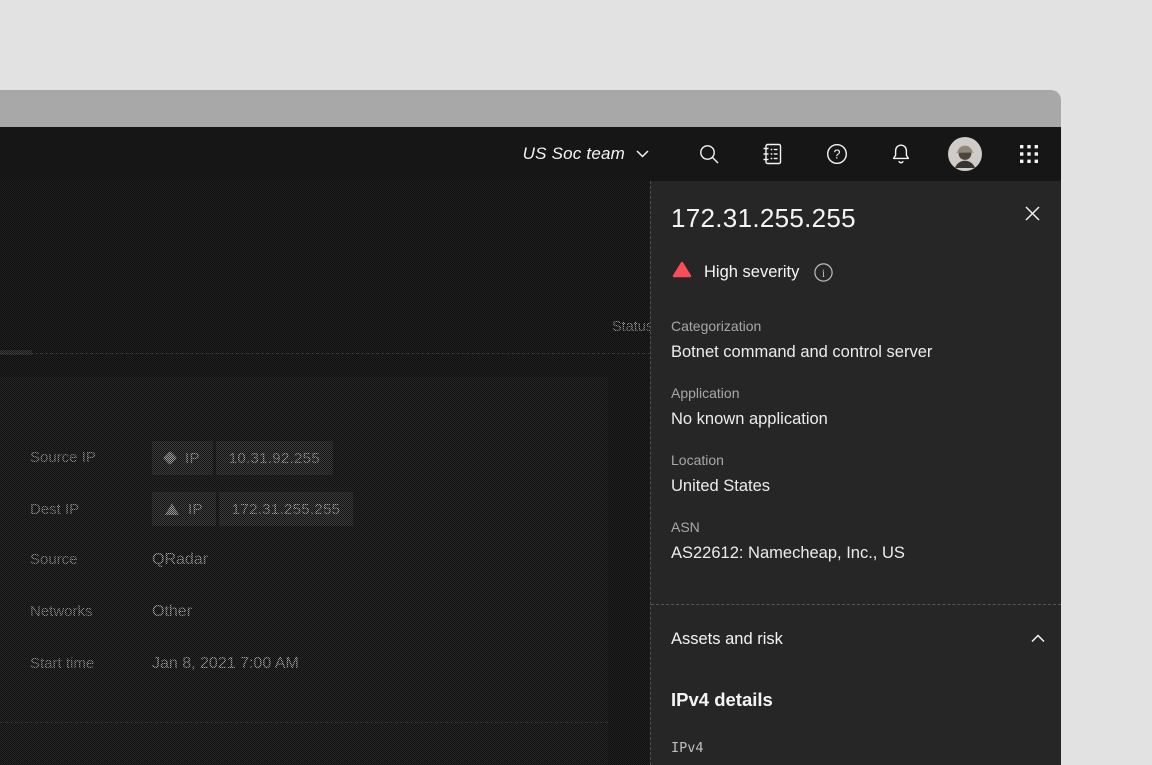  I want to click on severity-info-button: i, so click(823, 272).